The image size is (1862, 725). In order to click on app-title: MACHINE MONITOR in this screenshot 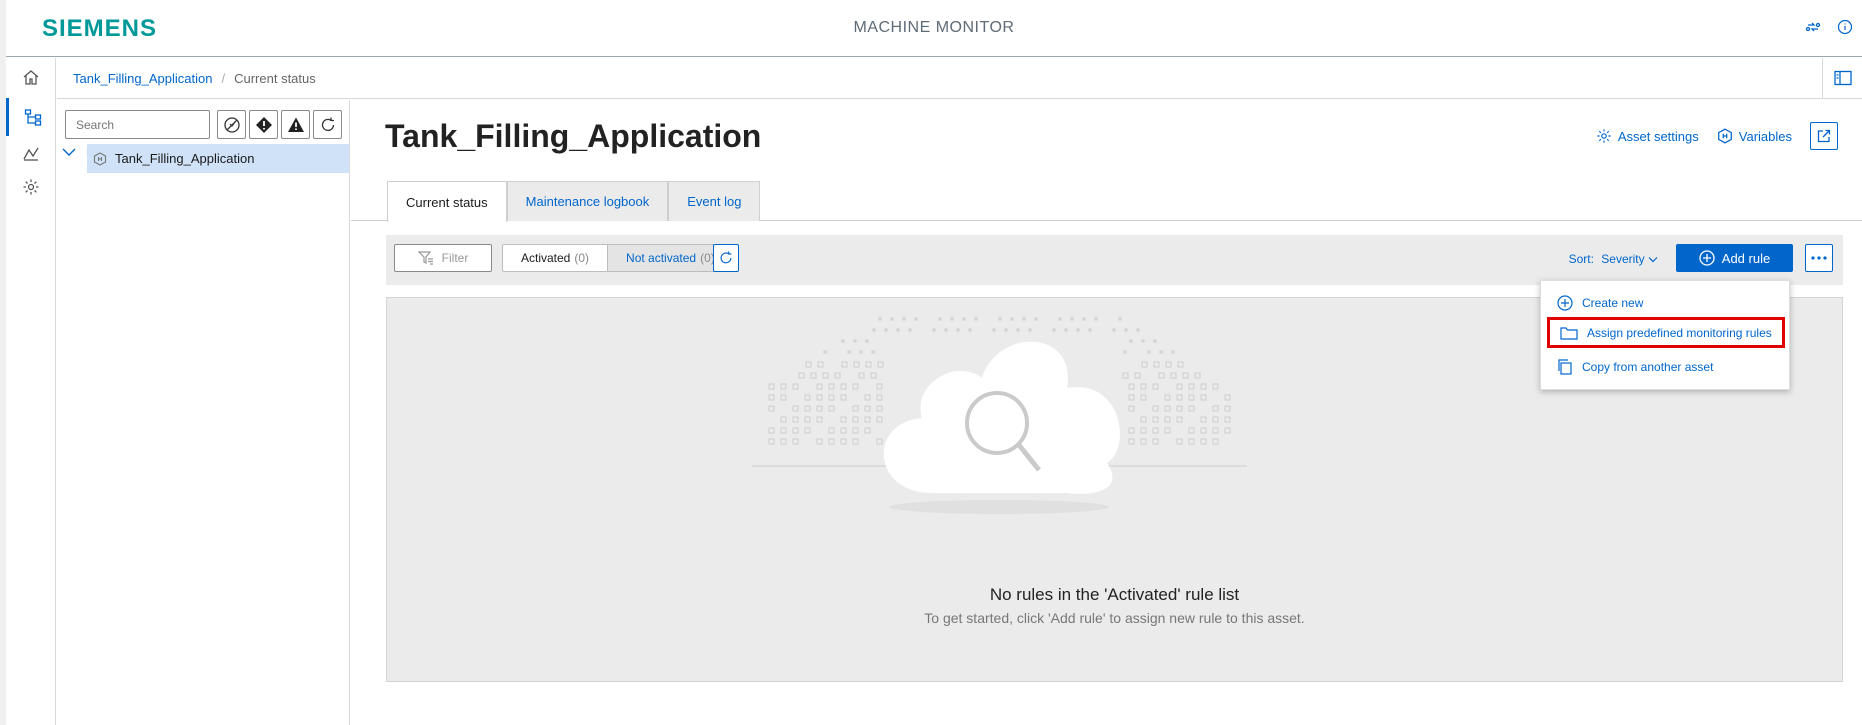, I will do `click(934, 27)`.